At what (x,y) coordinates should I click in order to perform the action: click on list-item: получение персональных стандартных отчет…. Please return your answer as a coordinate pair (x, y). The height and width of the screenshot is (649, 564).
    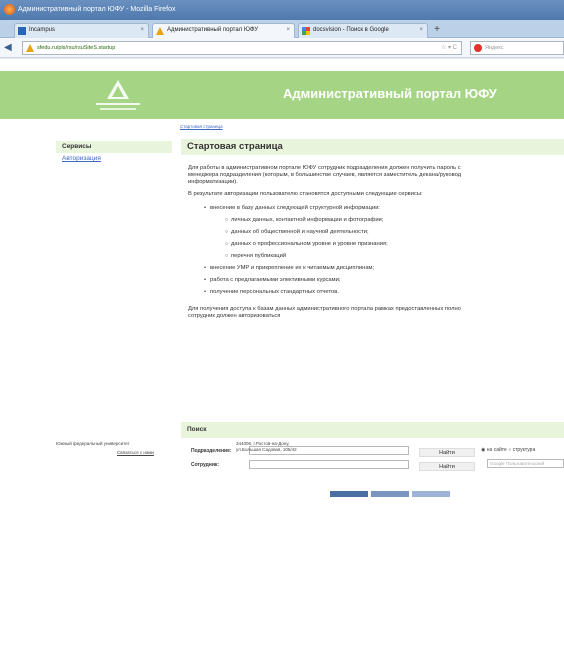
    Looking at the image, I should click on (384, 292).